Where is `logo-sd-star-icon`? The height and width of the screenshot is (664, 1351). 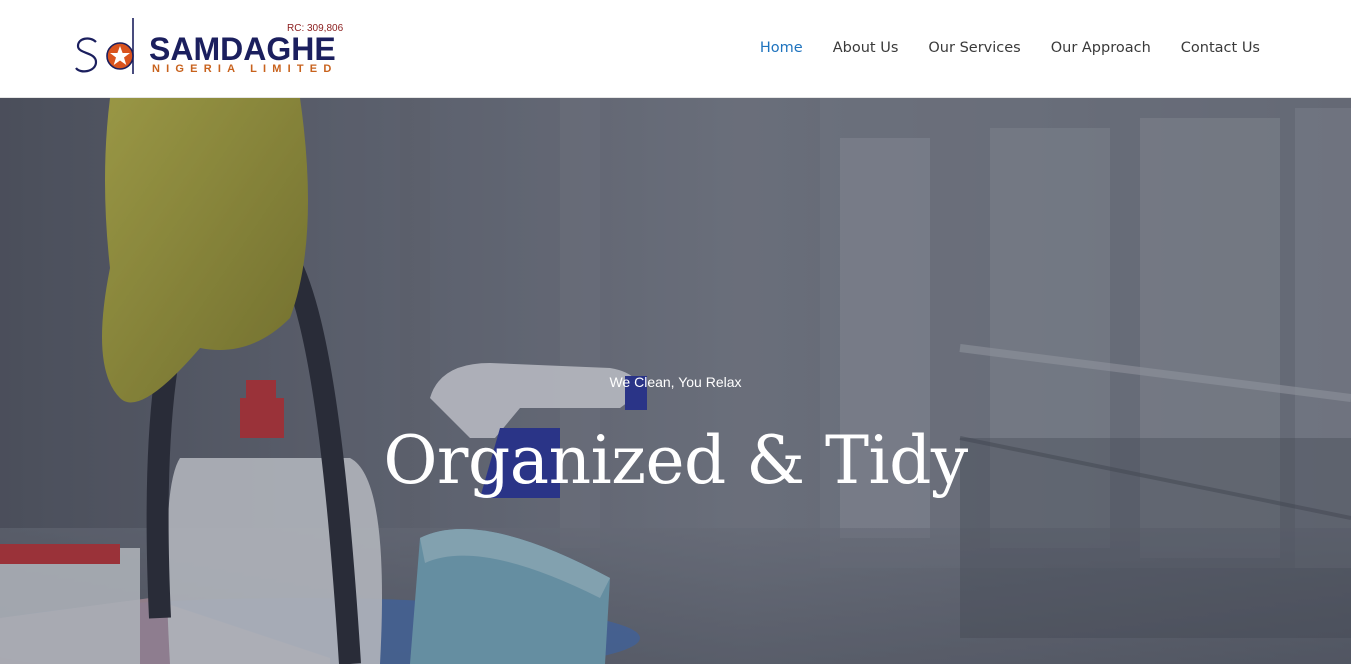 logo-sd-star-icon is located at coordinates (104, 46).